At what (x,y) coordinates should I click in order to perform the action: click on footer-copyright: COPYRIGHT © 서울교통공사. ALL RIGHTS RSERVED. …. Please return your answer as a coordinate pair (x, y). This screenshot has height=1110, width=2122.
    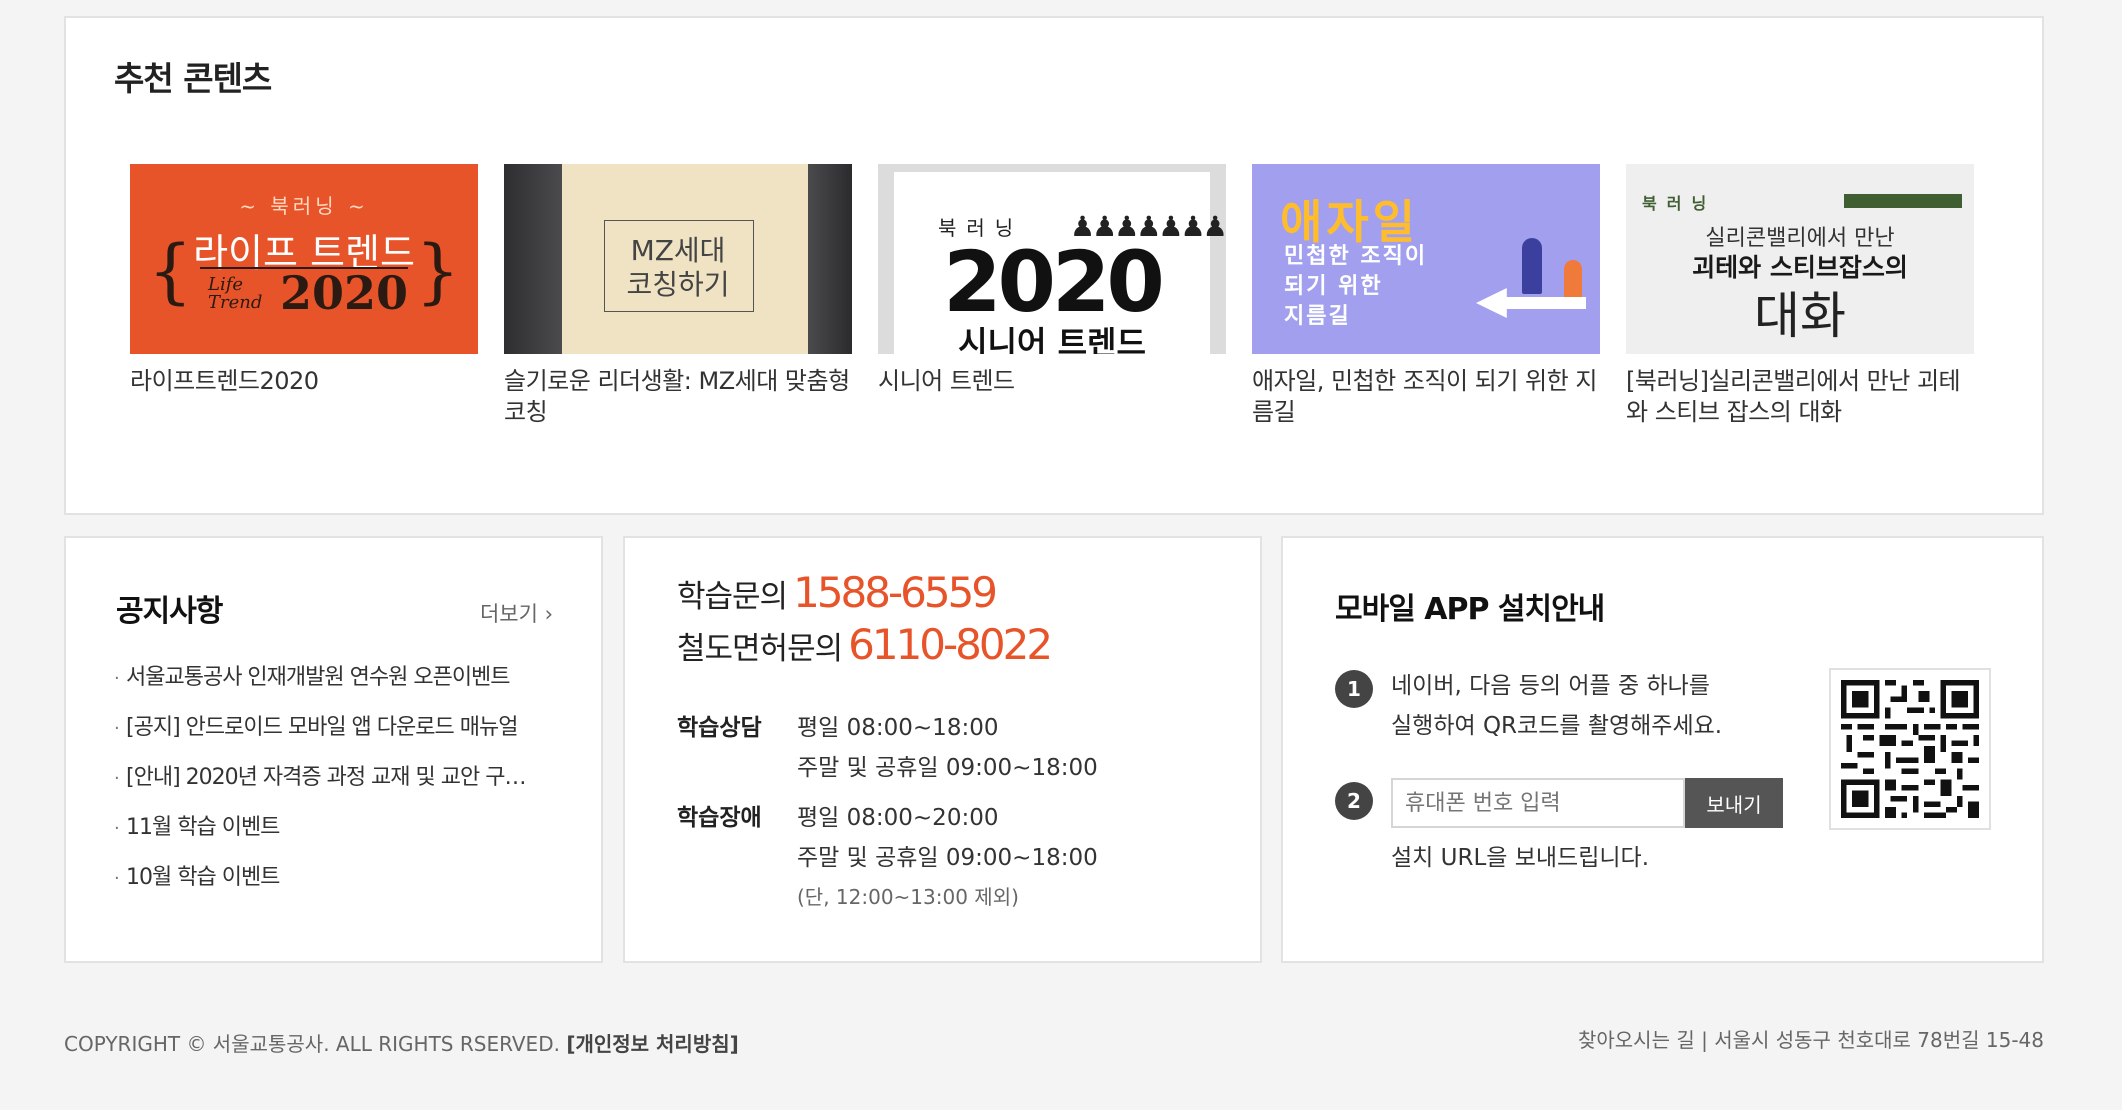
    Looking at the image, I should click on (401, 1042).